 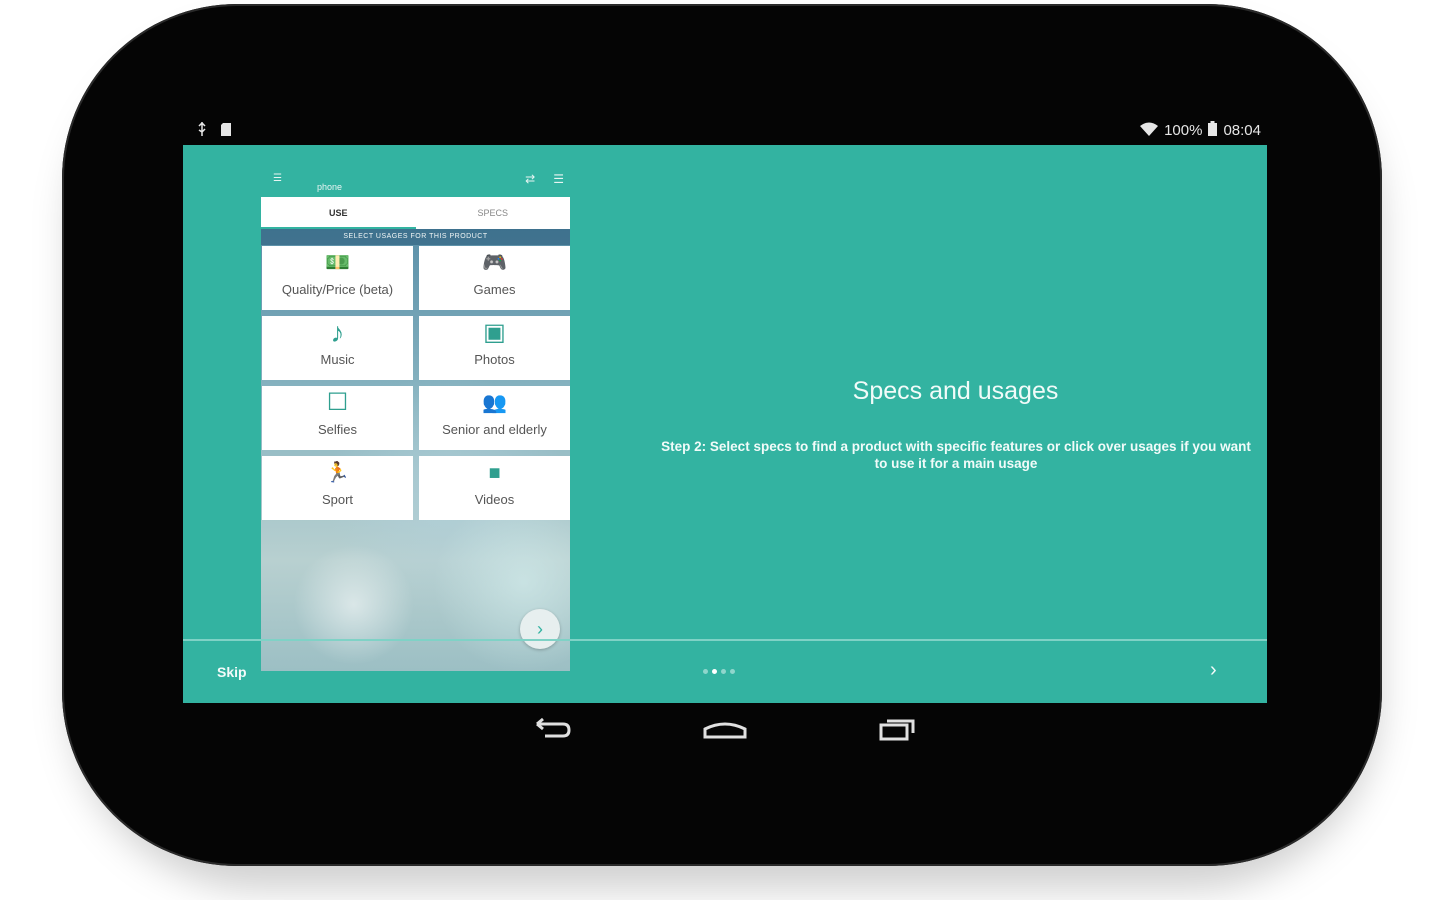 What do you see at coordinates (1183, 130) in the screenshot?
I see `battery-percent: 100%` at bounding box center [1183, 130].